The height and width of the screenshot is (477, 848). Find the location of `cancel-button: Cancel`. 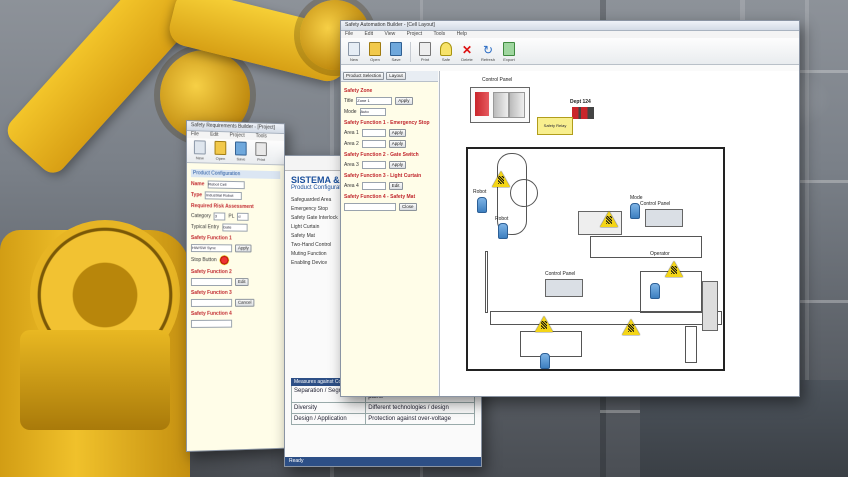

cancel-button: Cancel is located at coordinates (245, 302).